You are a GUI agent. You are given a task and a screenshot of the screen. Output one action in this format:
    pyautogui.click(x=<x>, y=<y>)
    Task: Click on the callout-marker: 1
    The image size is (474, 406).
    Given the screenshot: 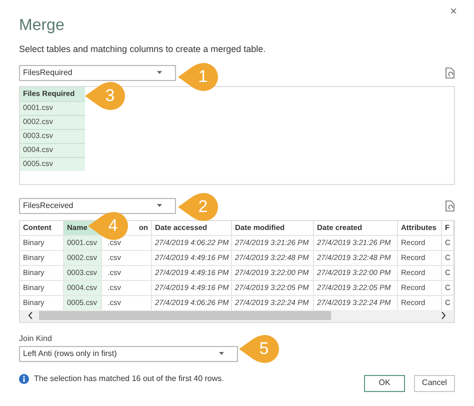 What is the action you would take?
    pyautogui.click(x=198, y=77)
    